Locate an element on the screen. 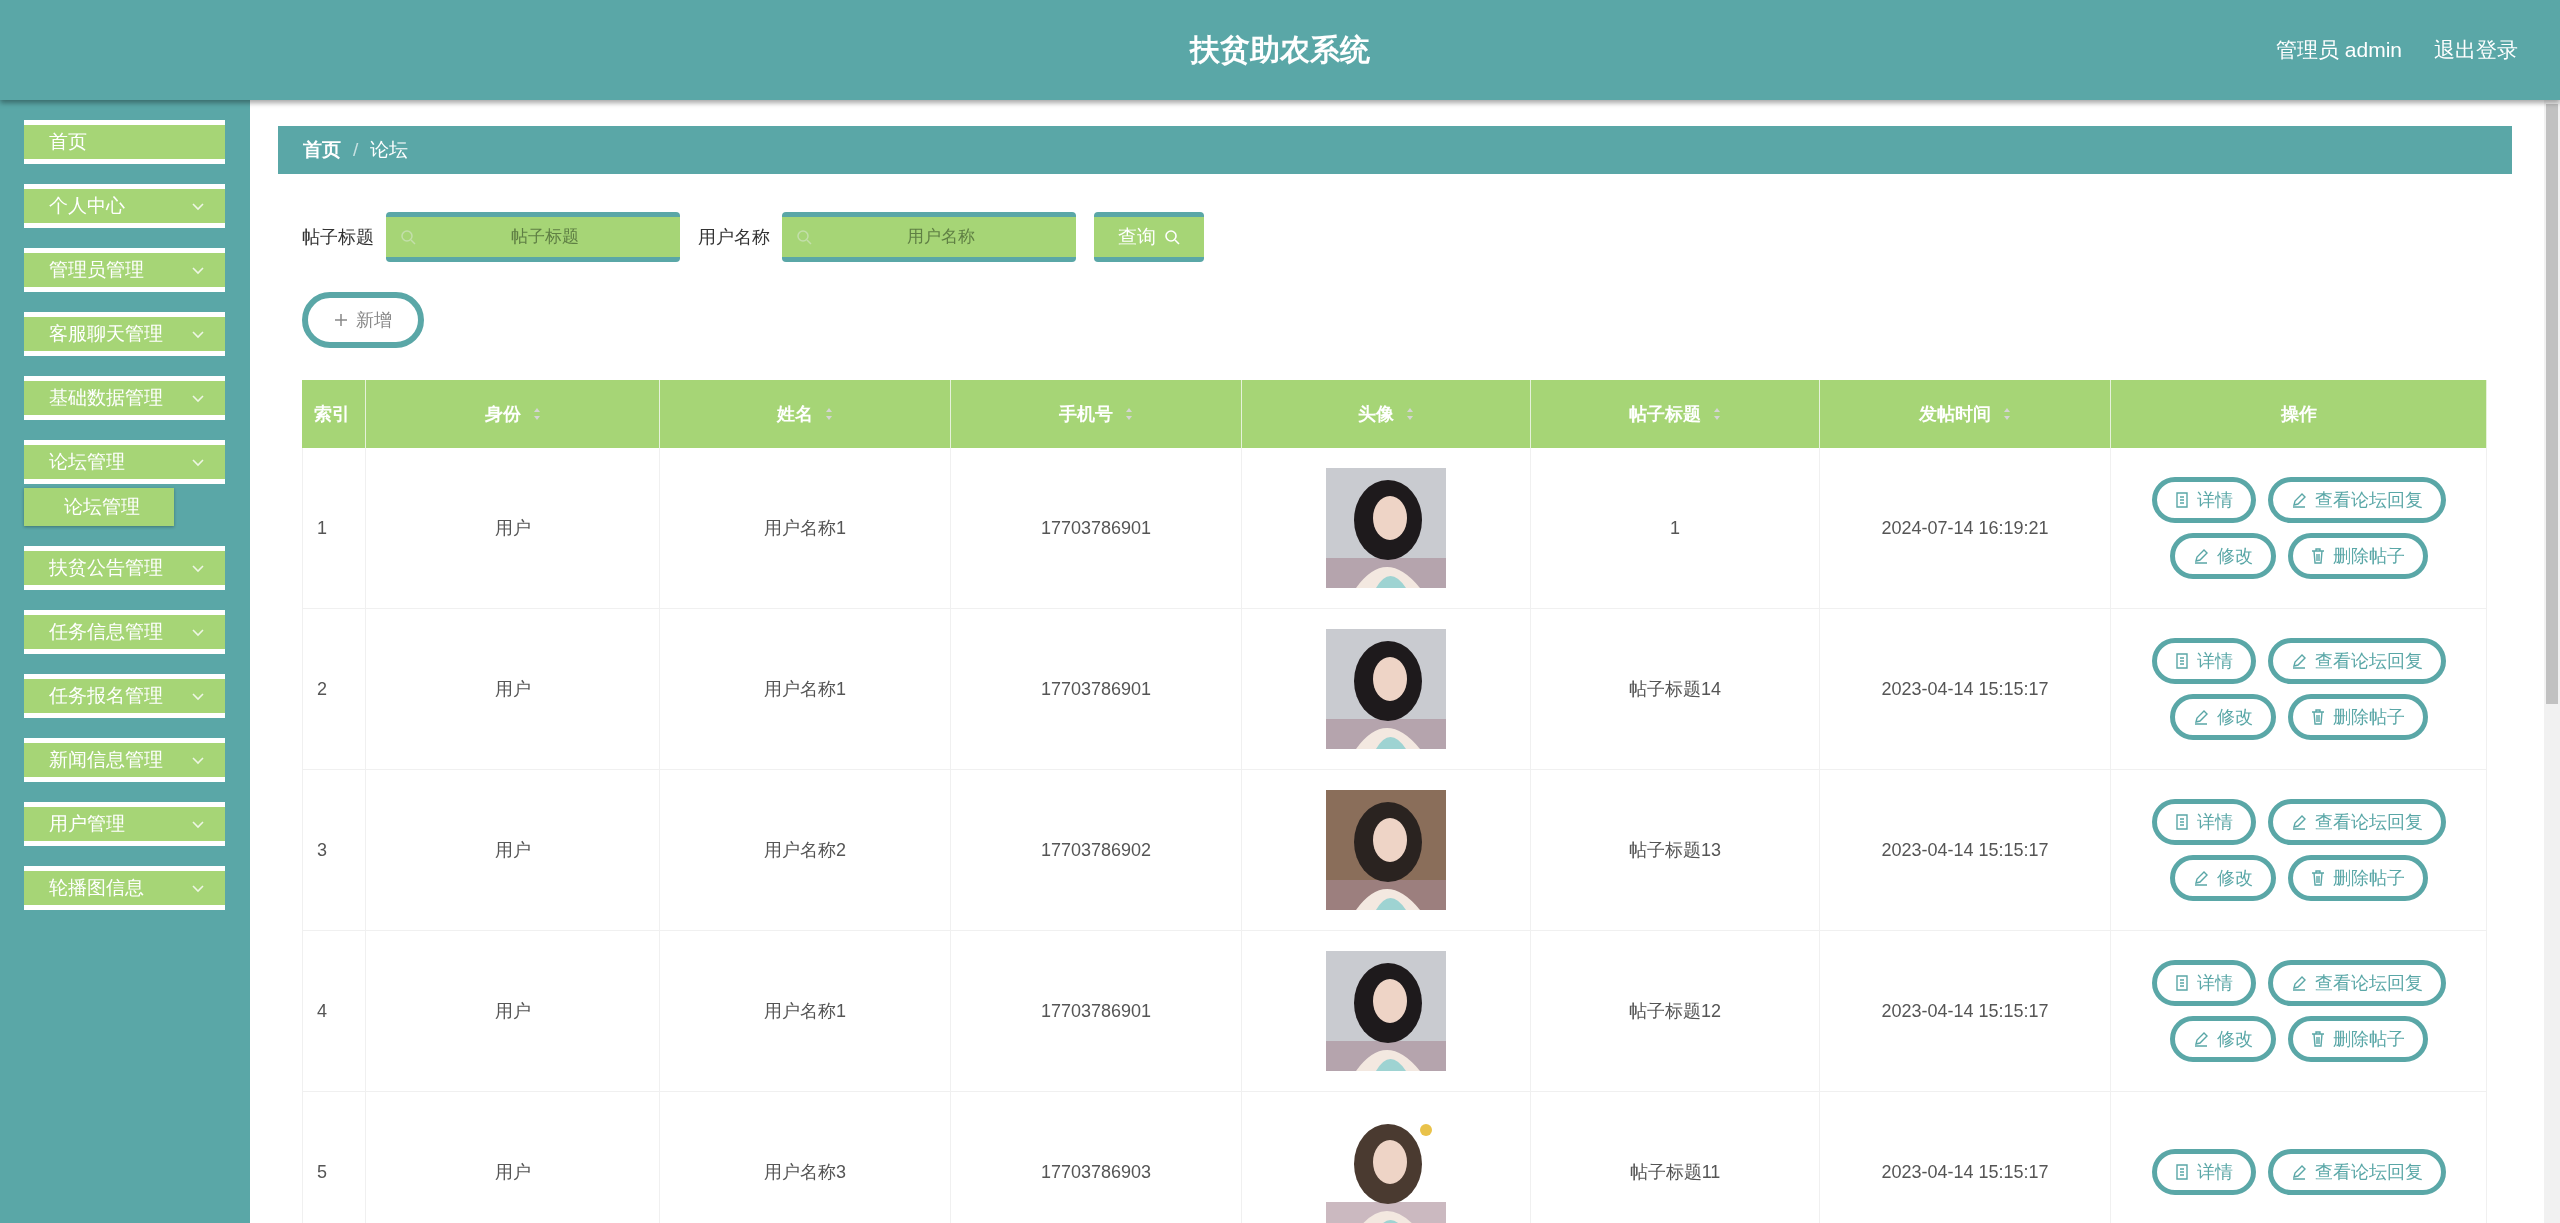  table-cell: 1 is located at coordinates (1675, 528).